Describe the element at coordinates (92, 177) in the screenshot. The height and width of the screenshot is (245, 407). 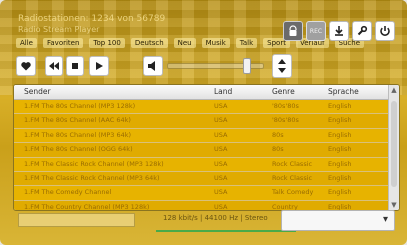
I see `cell-sender: 1.FM The Classic Rock Channel (MP3 64k)` at that location.